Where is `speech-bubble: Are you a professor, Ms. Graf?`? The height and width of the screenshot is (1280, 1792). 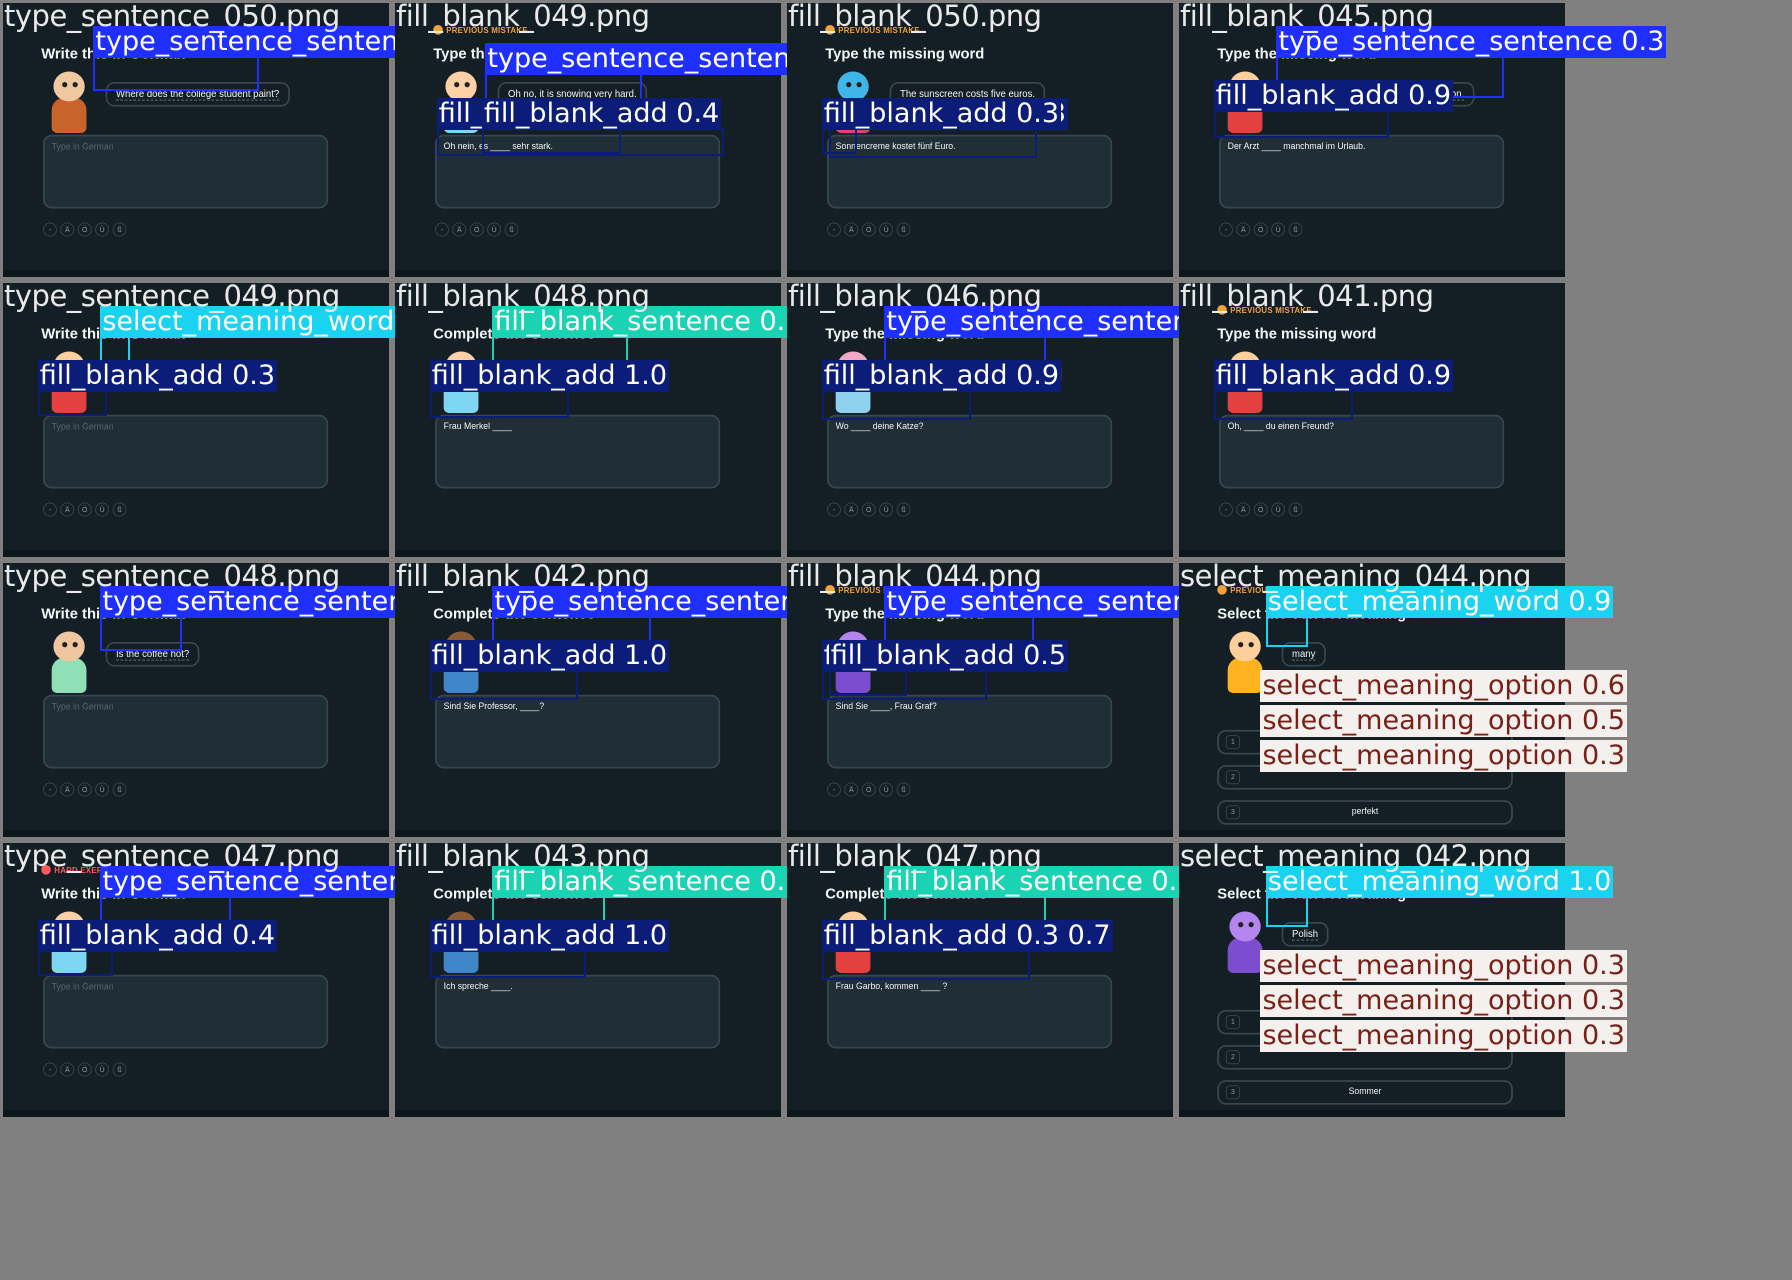 speech-bubble: Are you a professor, Ms. Graf? is located at coordinates (965, 654).